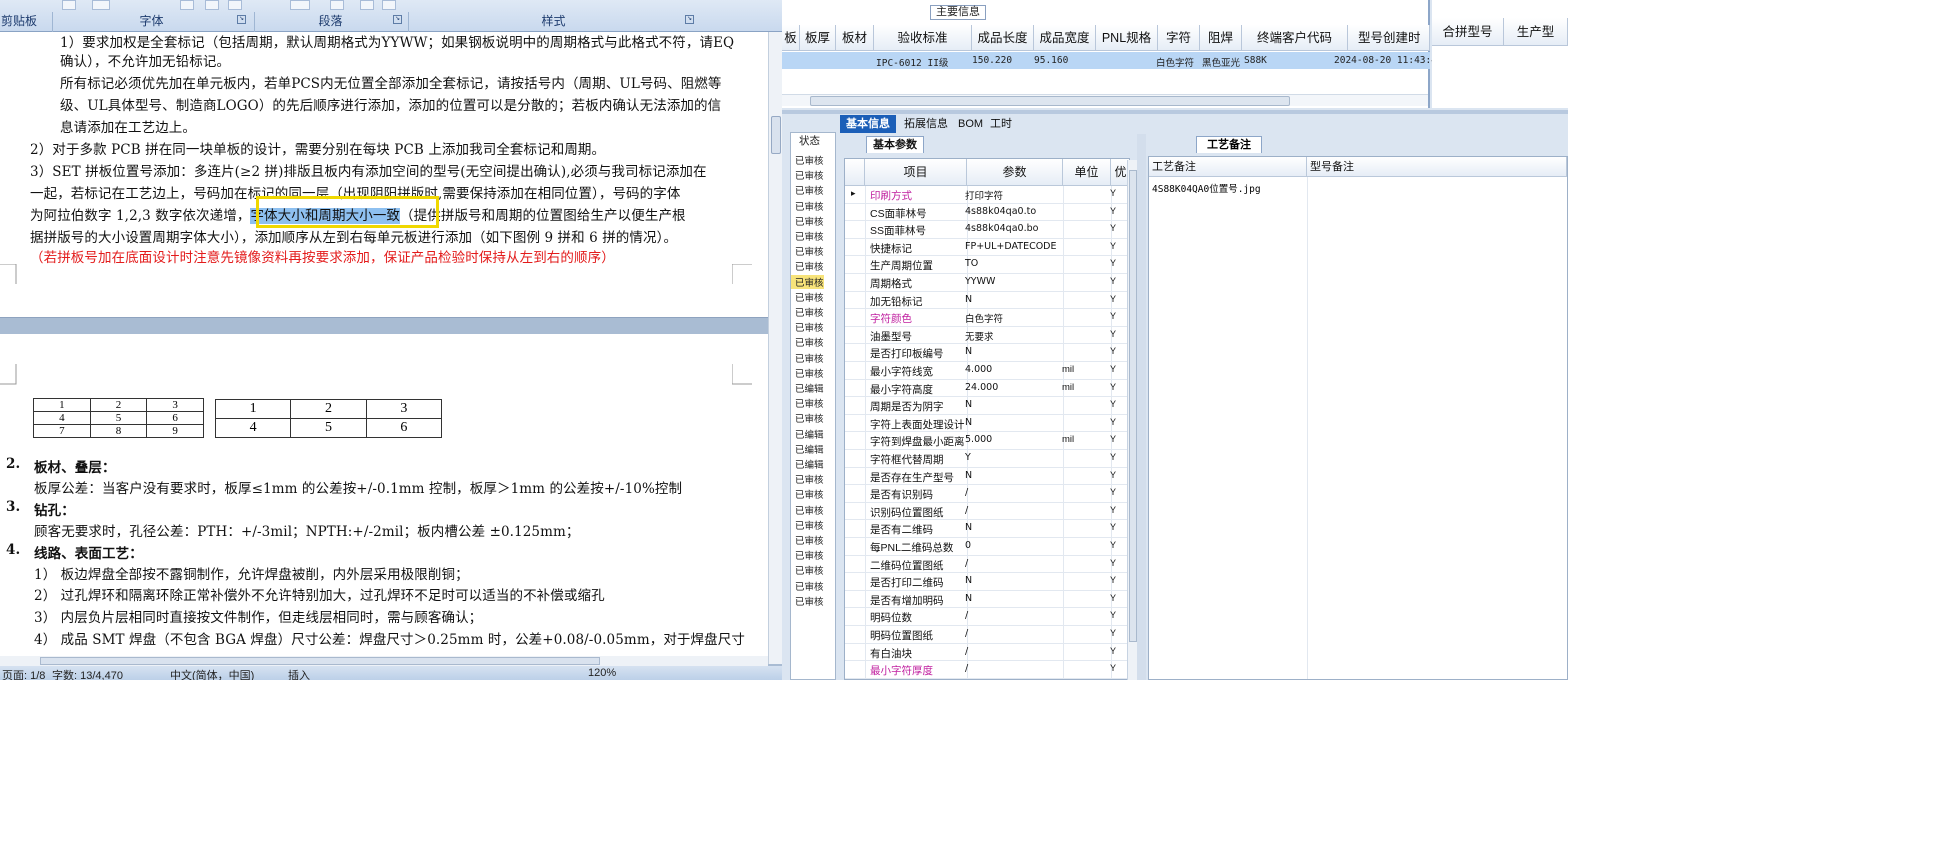 Image resolution: width=1960 pixels, height=850 pixels. Describe the element at coordinates (987, 424) in the screenshot. I see `param-row: 字符上表面处理设计 N Y` at that location.